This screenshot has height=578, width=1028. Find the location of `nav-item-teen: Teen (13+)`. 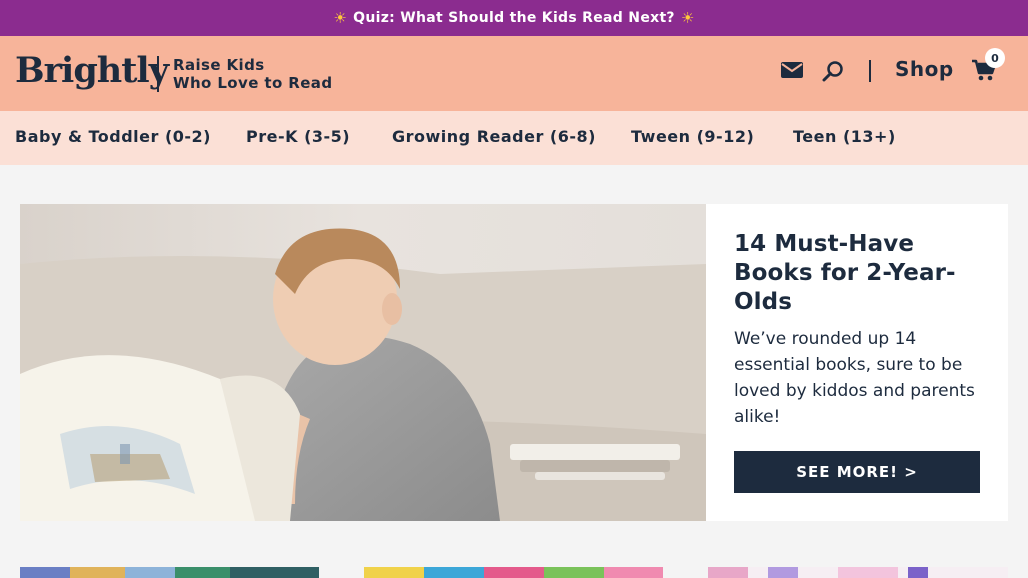

nav-item-teen: Teen (13+) is located at coordinates (844, 136).